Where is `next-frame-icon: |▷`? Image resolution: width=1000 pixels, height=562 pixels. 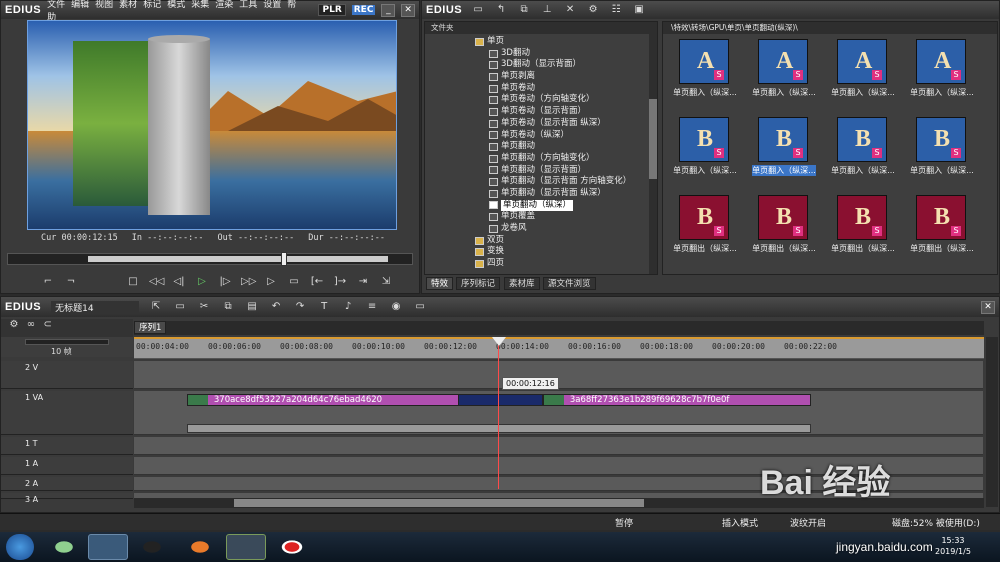 next-frame-icon: |▷ is located at coordinates (225, 282).